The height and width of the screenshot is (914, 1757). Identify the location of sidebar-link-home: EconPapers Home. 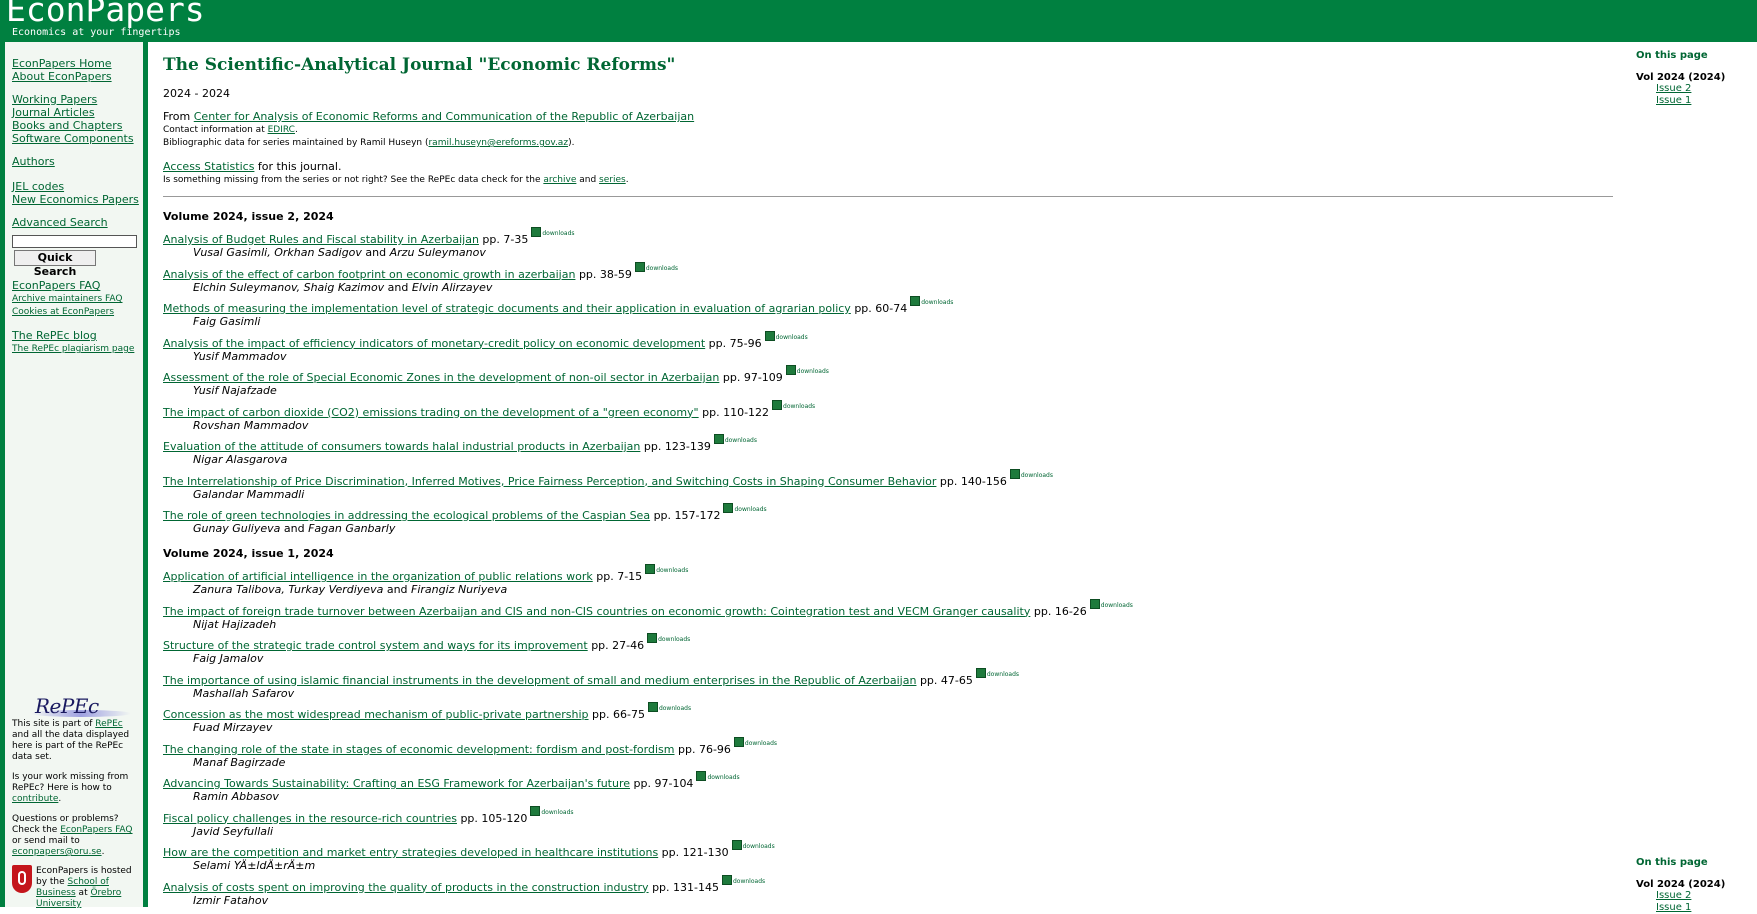
(62, 63).